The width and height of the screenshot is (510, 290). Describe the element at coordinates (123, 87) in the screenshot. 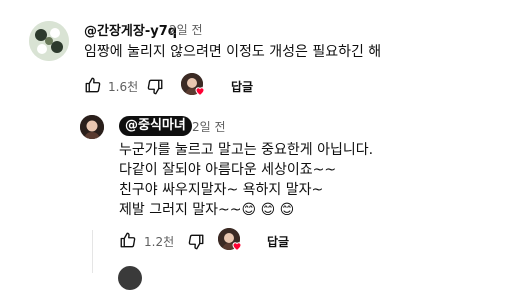

I see `like-count: 1.6천` at that location.